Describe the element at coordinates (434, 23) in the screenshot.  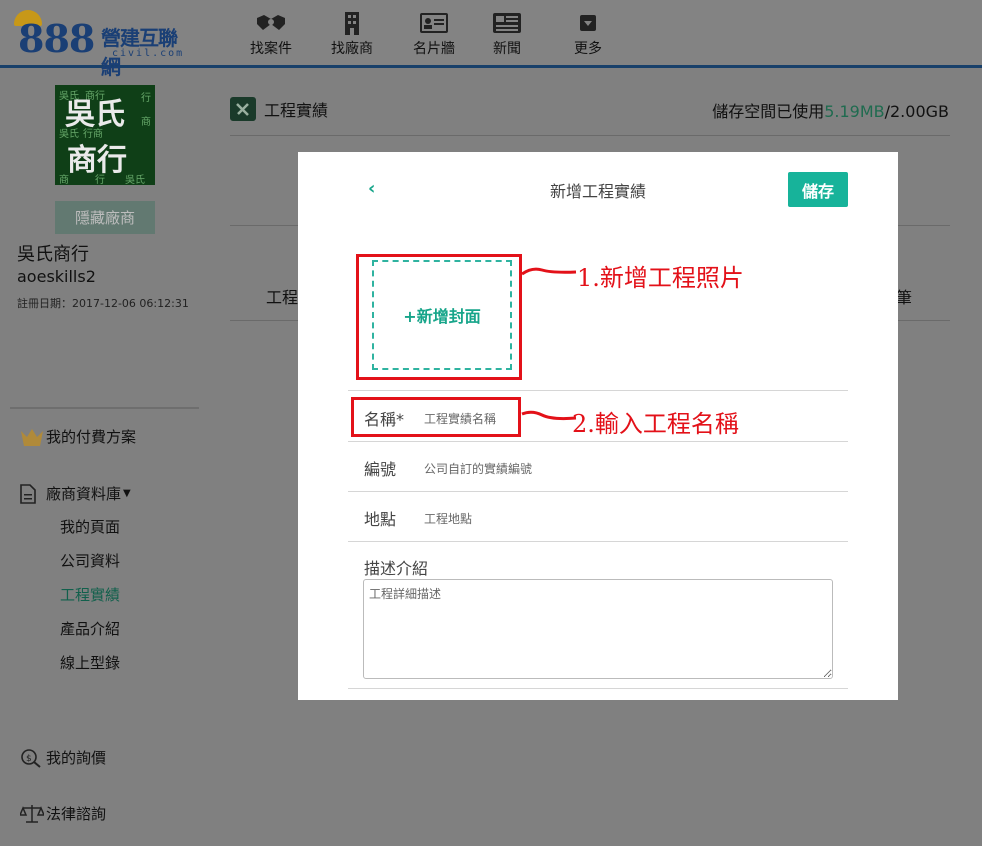
I see `id-card-icon` at that location.